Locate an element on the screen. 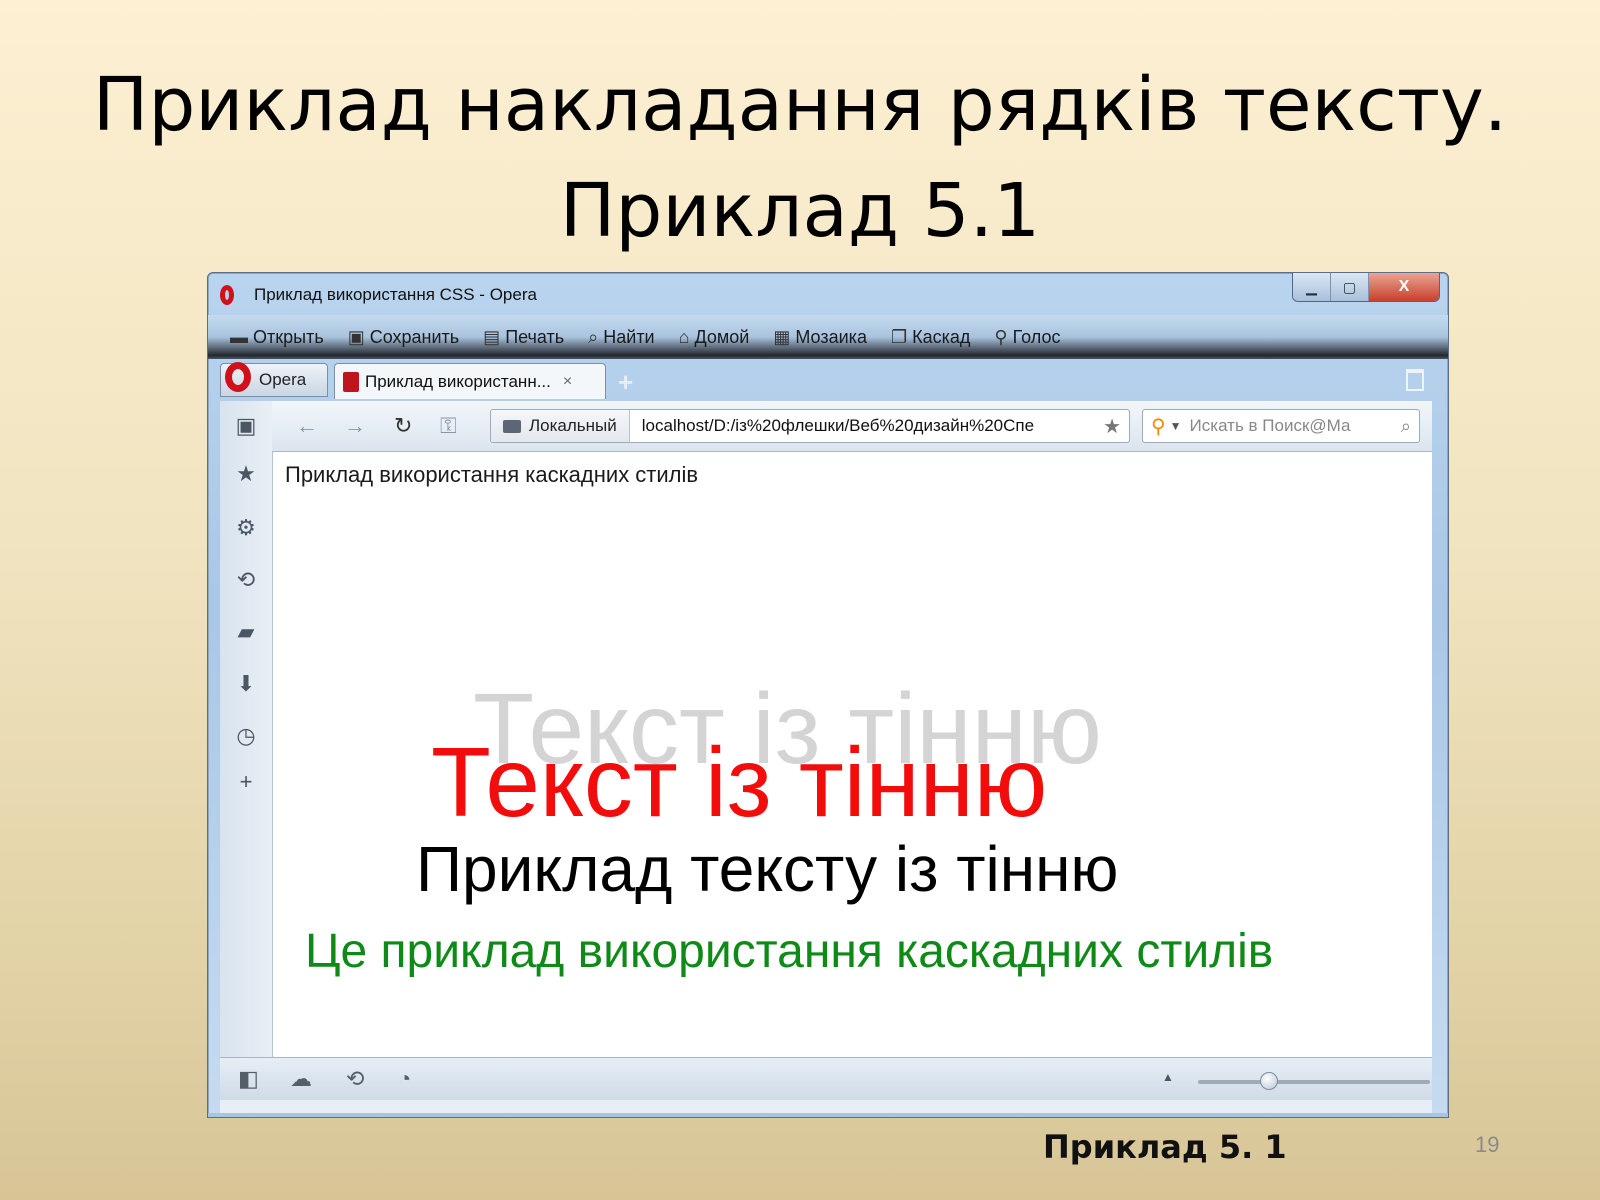  slide-caption: Приклад 5. 1 is located at coordinates (1165, 1147).